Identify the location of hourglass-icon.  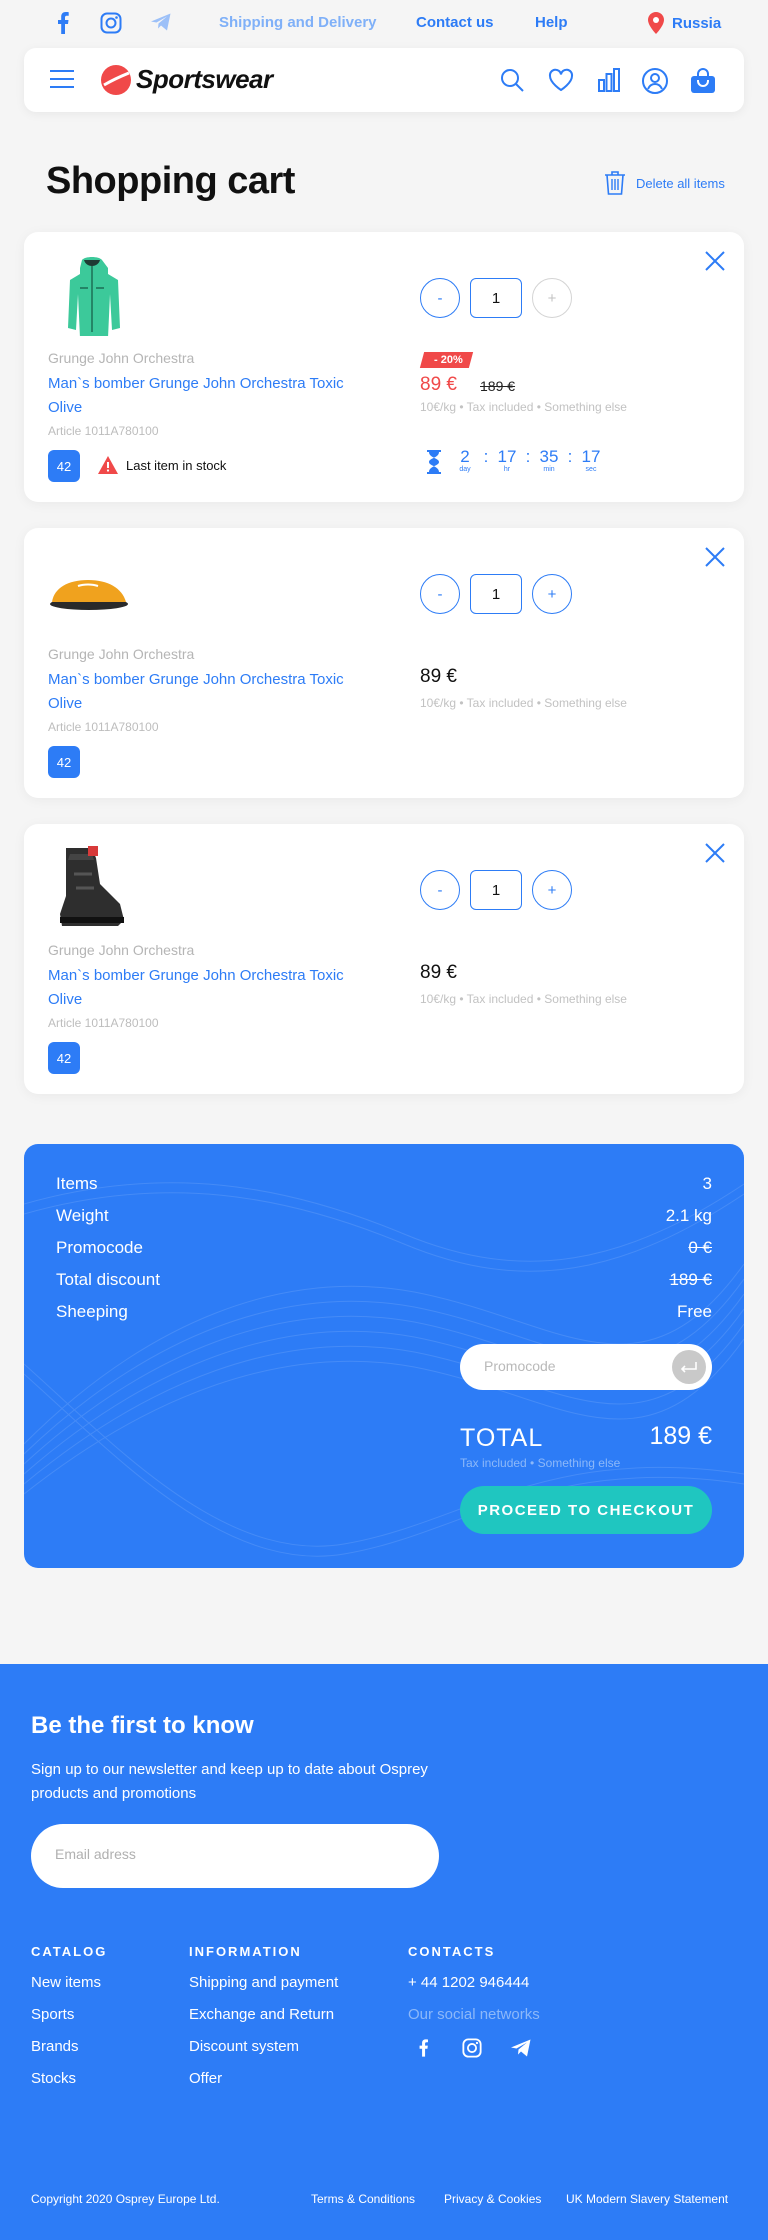
(434, 462).